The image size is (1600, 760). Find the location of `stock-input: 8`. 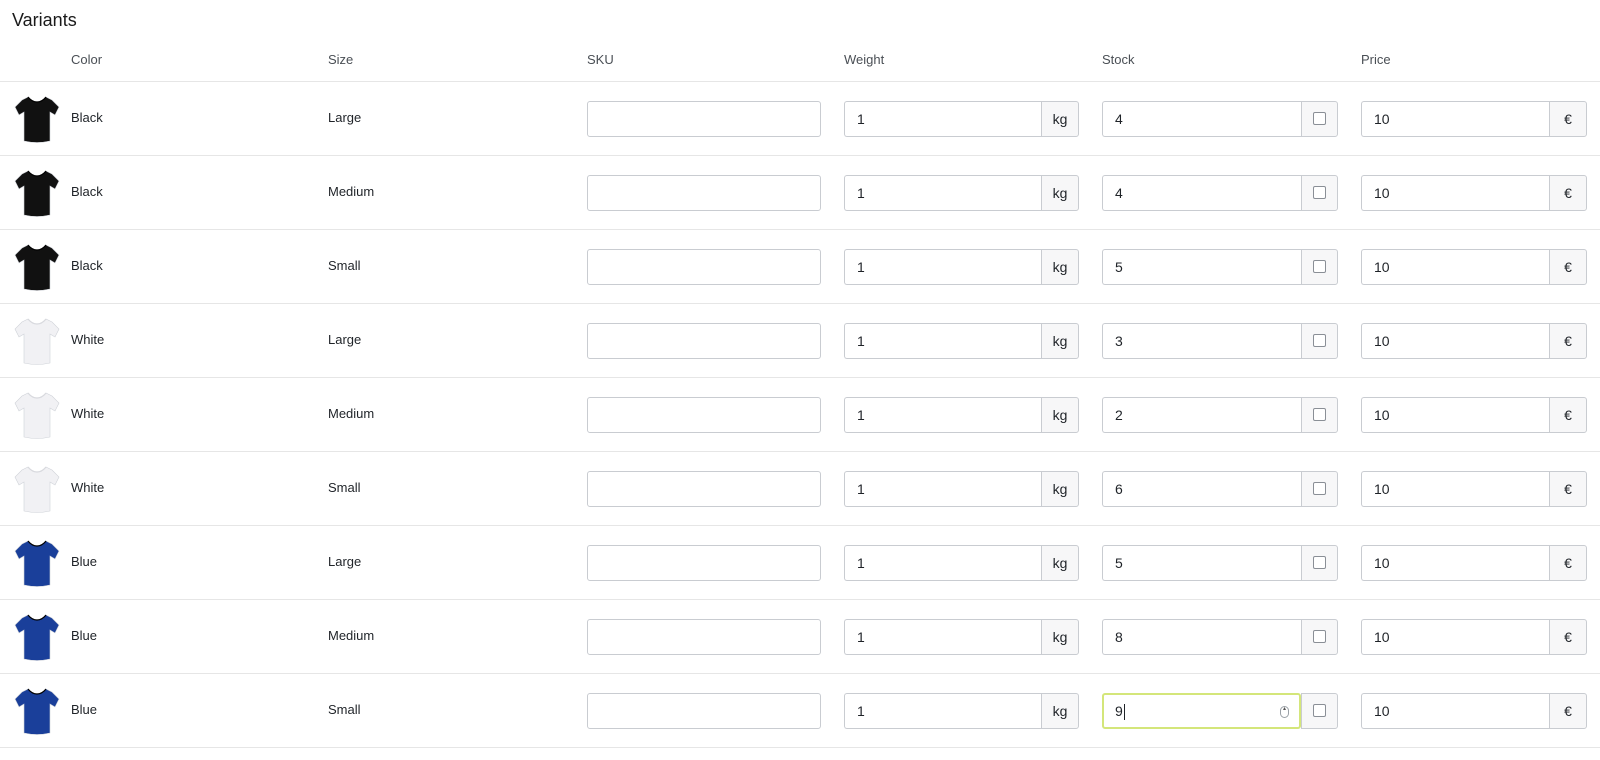

stock-input: 8 is located at coordinates (1201, 637).